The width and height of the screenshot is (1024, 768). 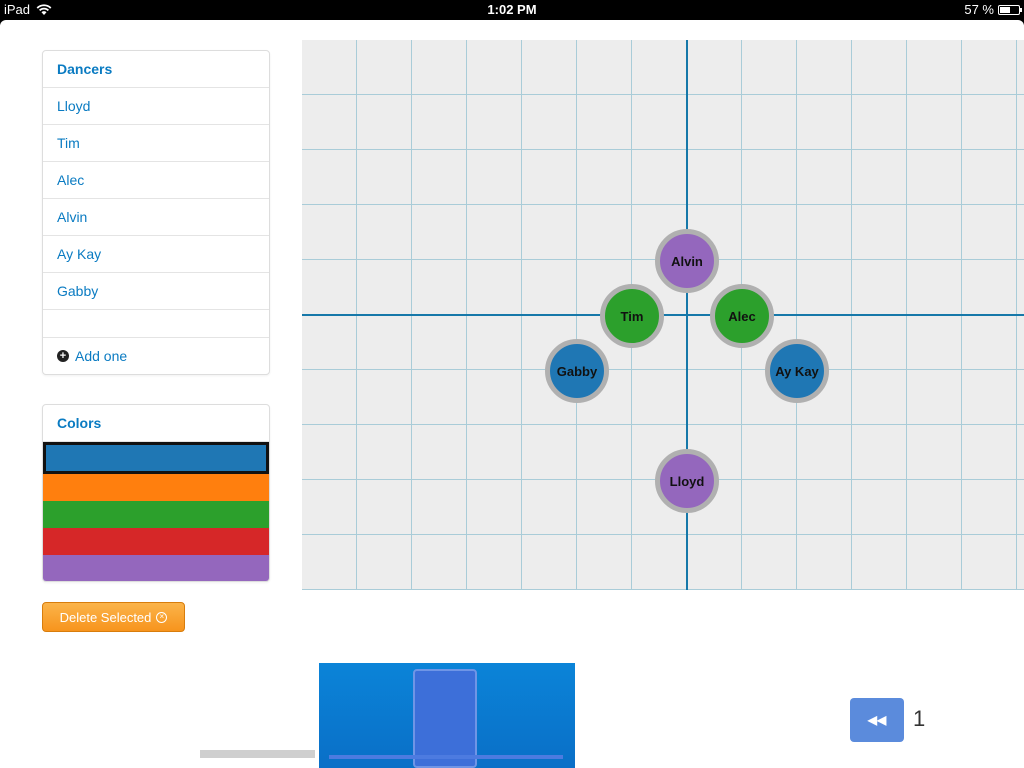 I want to click on status-time: 1:02 PM, so click(x=512, y=9).